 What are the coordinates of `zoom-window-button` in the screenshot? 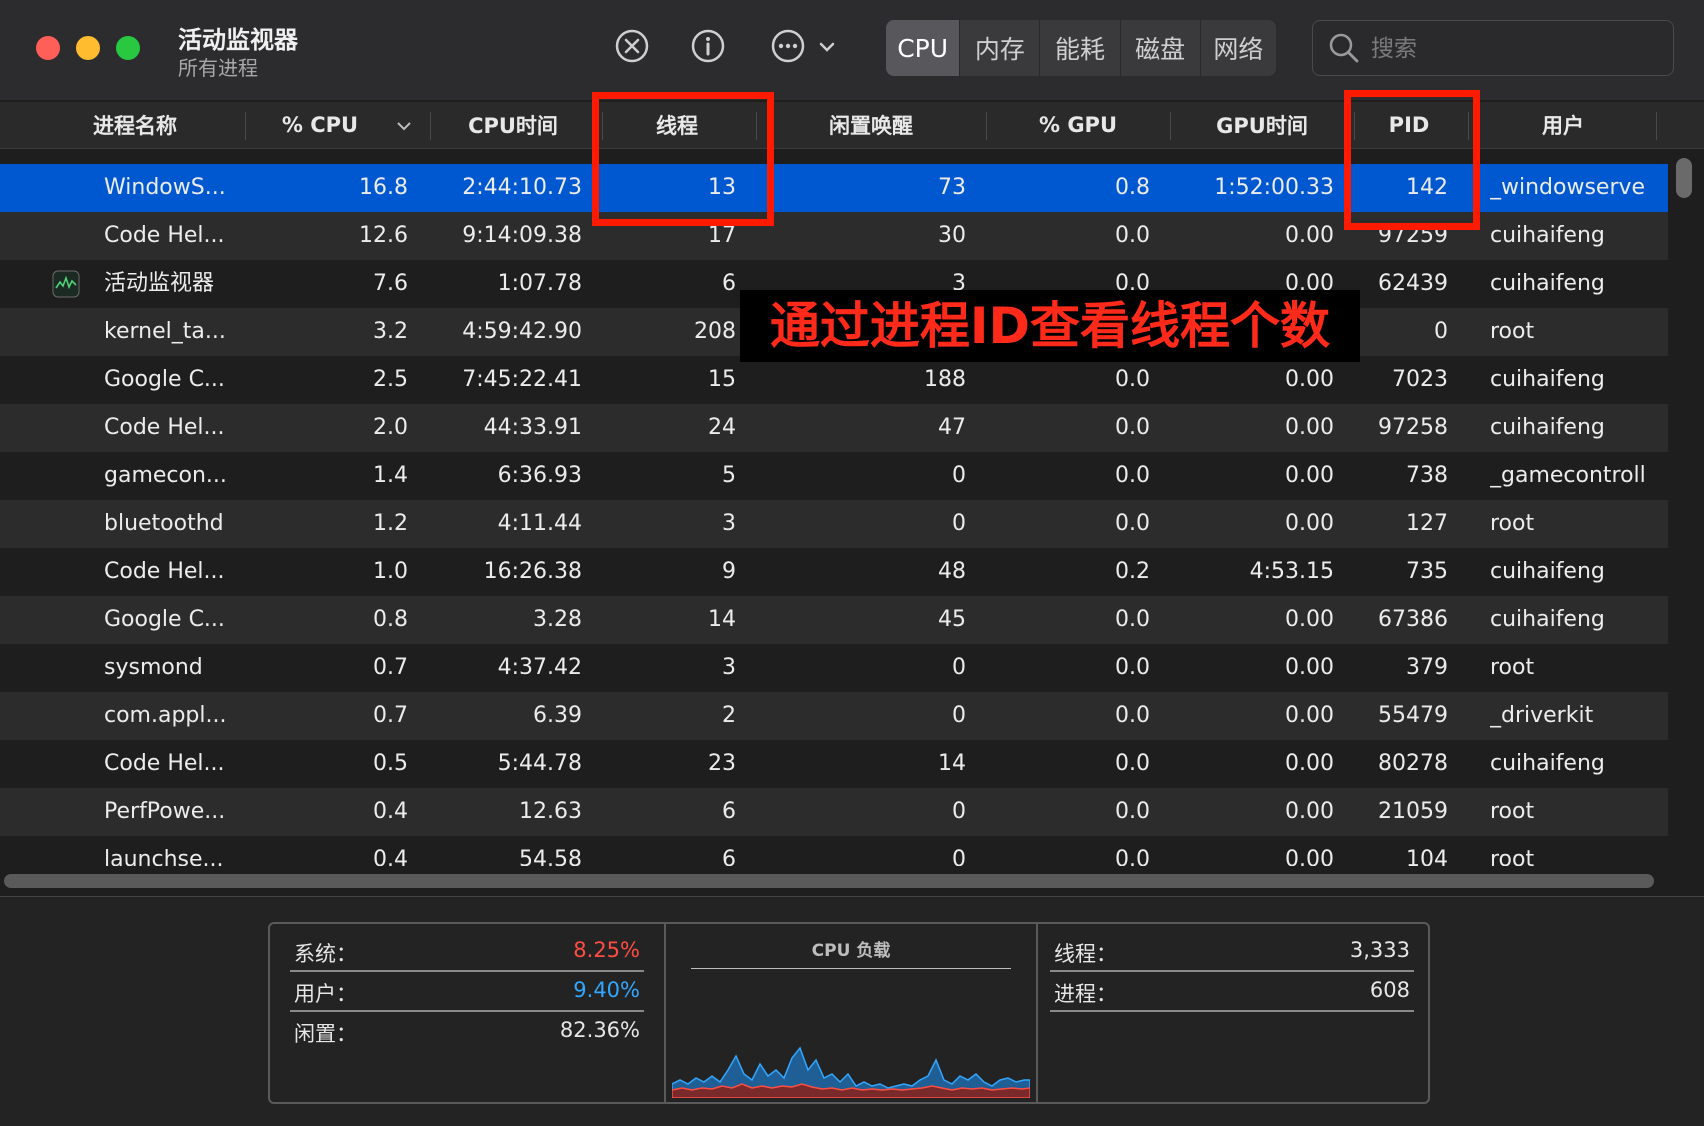 It's located at (128, 48).